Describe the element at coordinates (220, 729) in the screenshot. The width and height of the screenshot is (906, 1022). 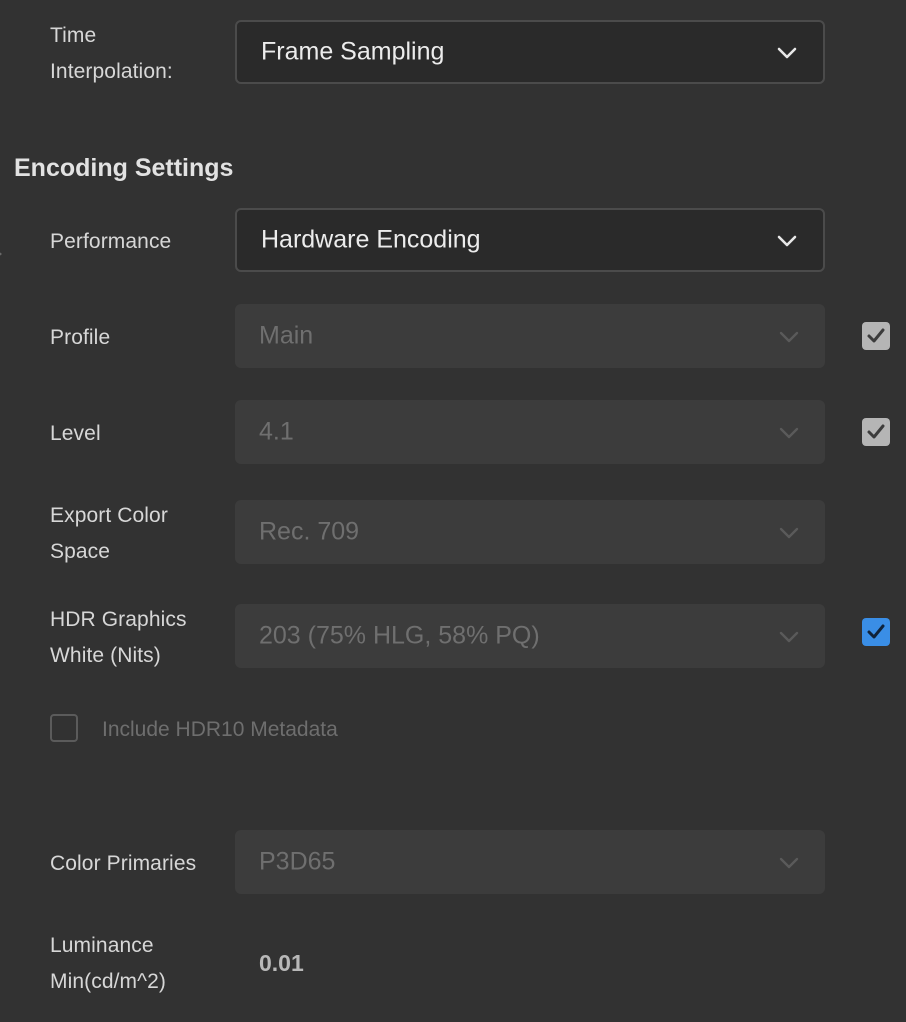
I see `include-hdr10-label: Include HDR10 Metadata` at that location.